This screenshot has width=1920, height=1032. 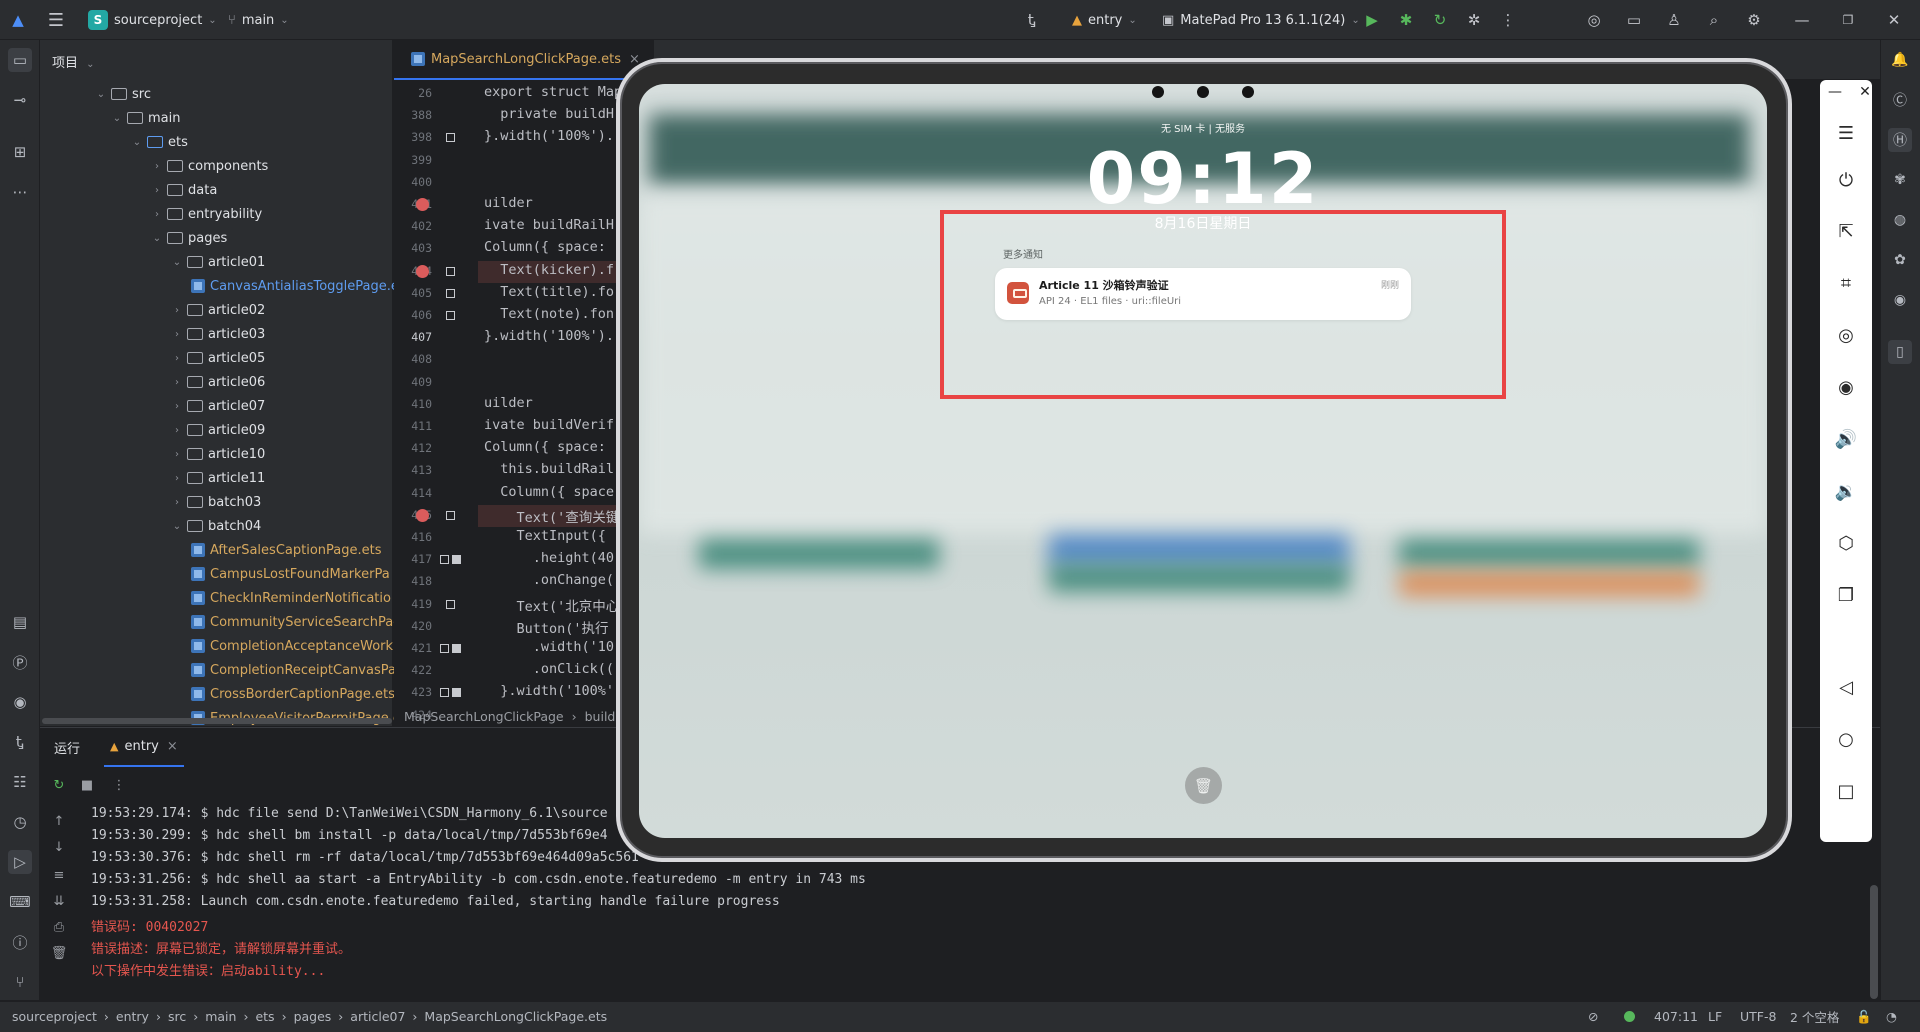 I want to click on tree-file-item: CanvasAntialiasTogglePage.e, so click(x=293, y=286).